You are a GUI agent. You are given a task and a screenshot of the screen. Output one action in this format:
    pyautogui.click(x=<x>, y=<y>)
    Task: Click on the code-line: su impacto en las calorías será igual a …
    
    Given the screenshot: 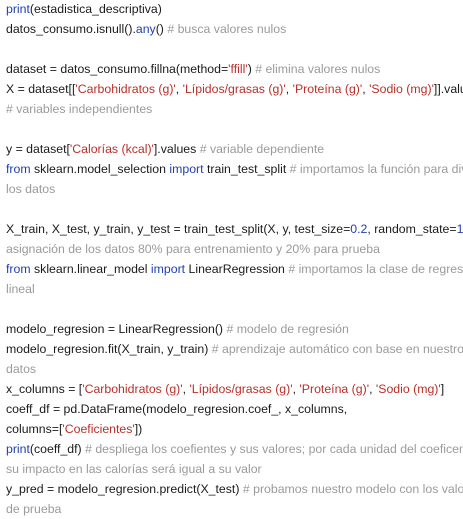 What is the action you would take?
    pyautogui.click(x=134, y=469)
    